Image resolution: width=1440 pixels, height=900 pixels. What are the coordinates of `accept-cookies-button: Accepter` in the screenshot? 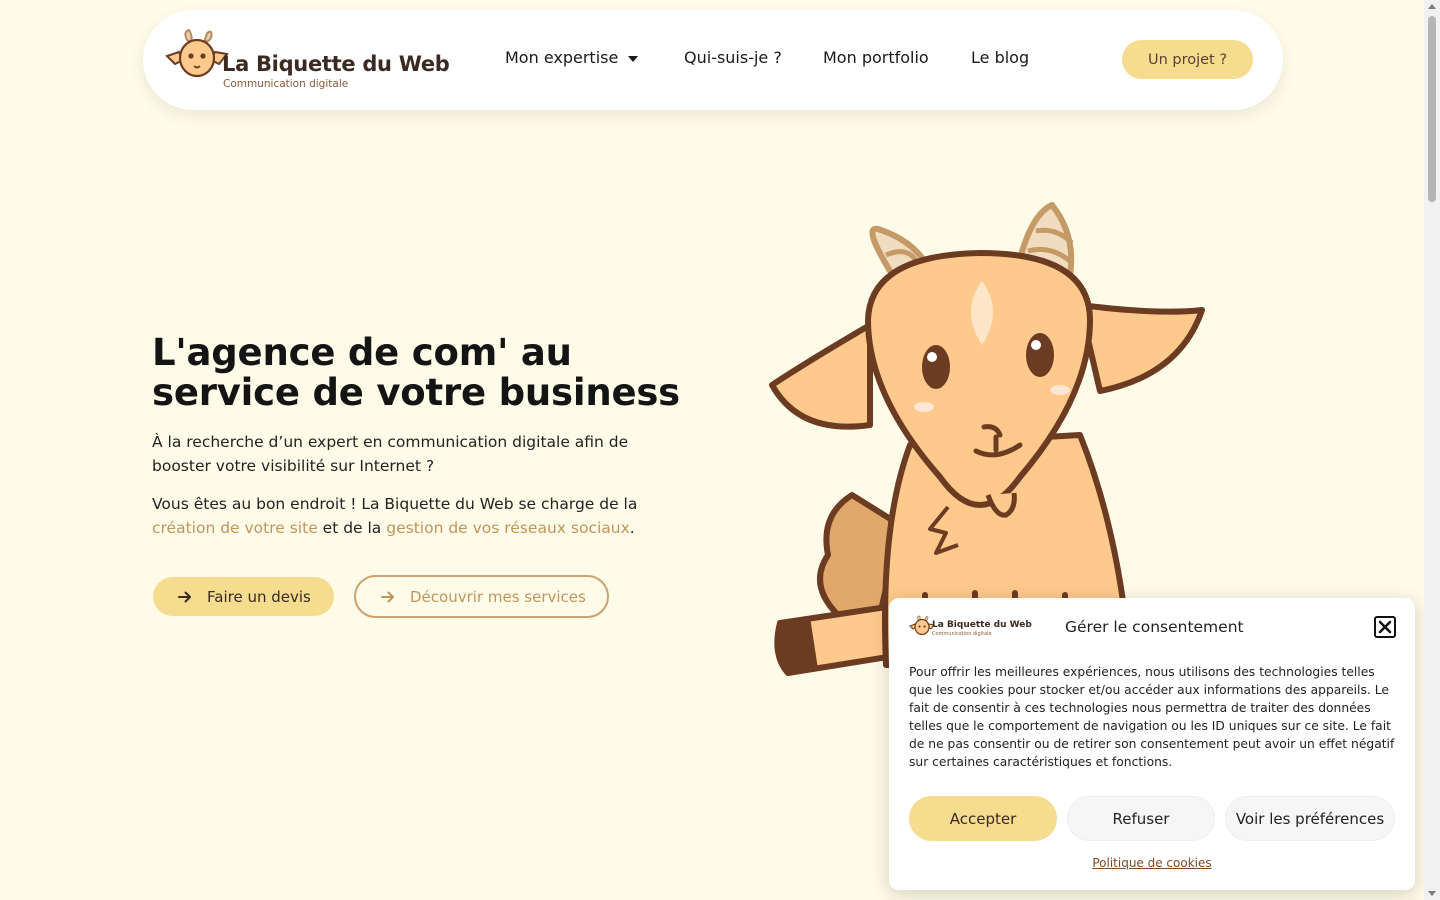 It's located at (983, 818).